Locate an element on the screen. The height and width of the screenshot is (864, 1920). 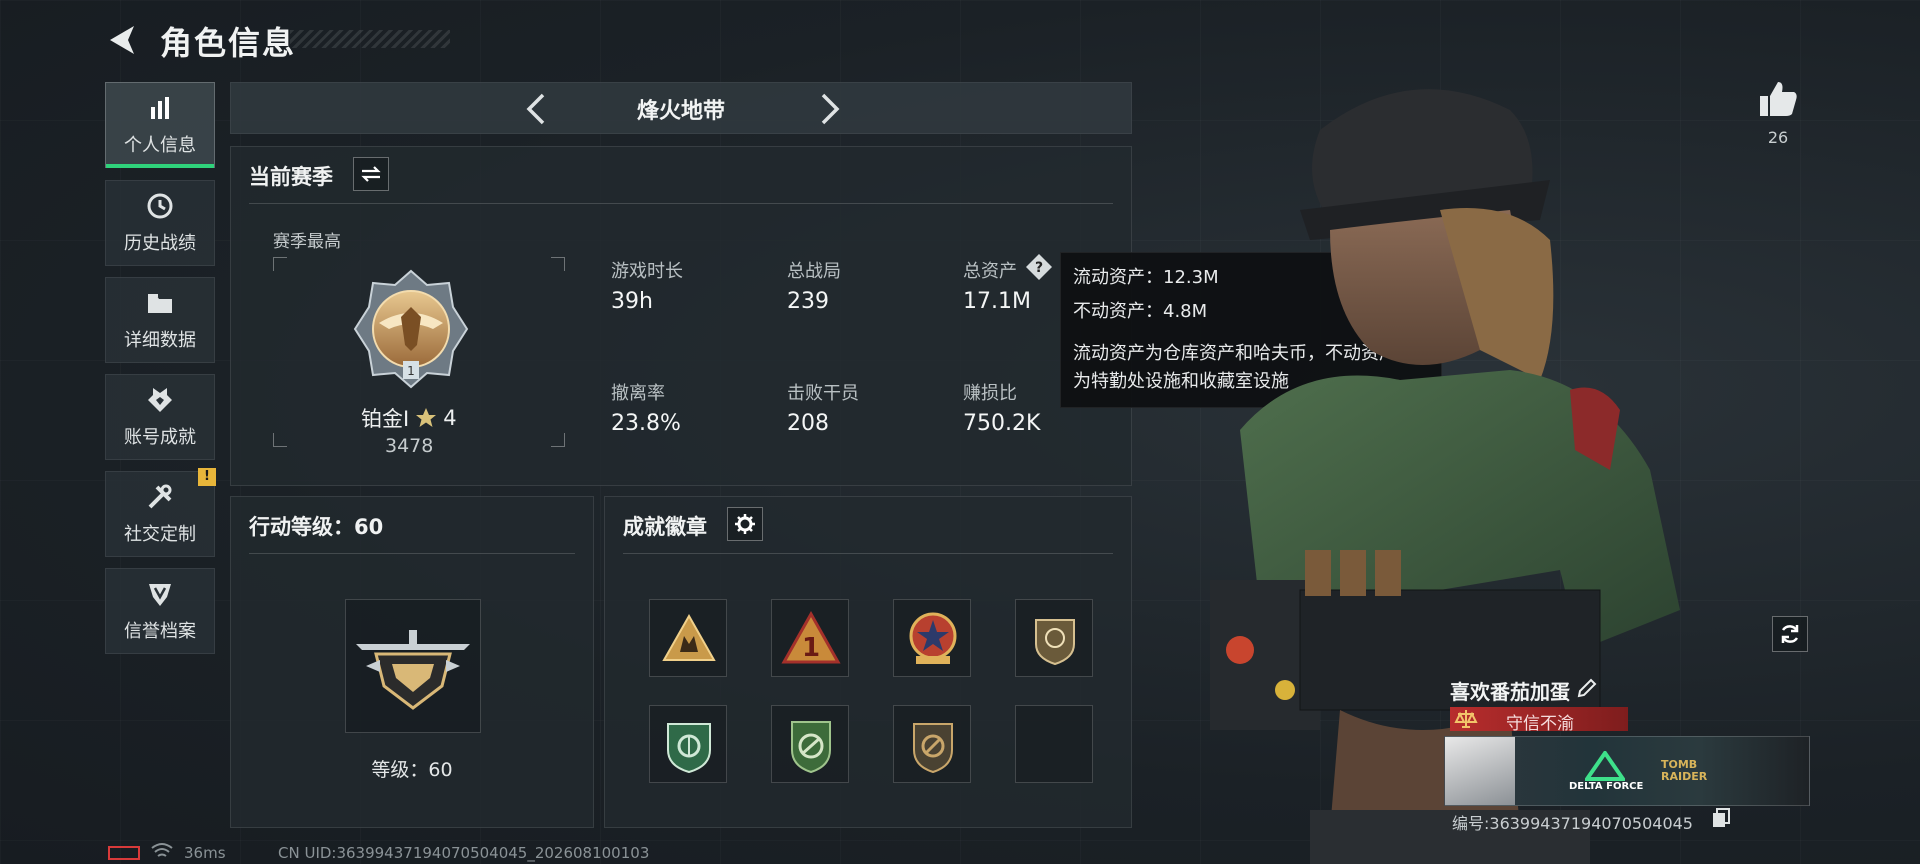
rank-score: 3478 is located at coordinates (409, 446).